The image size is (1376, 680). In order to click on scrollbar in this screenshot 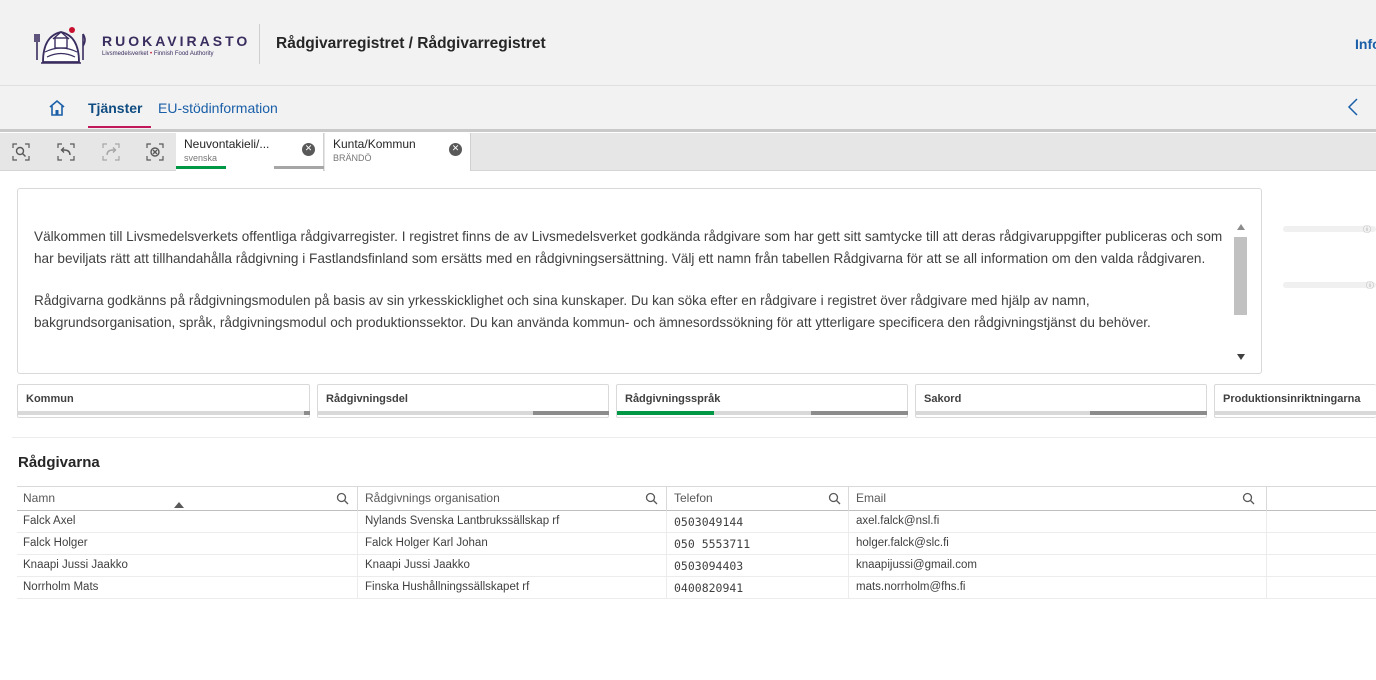, I will do `click(1241, 293)`.